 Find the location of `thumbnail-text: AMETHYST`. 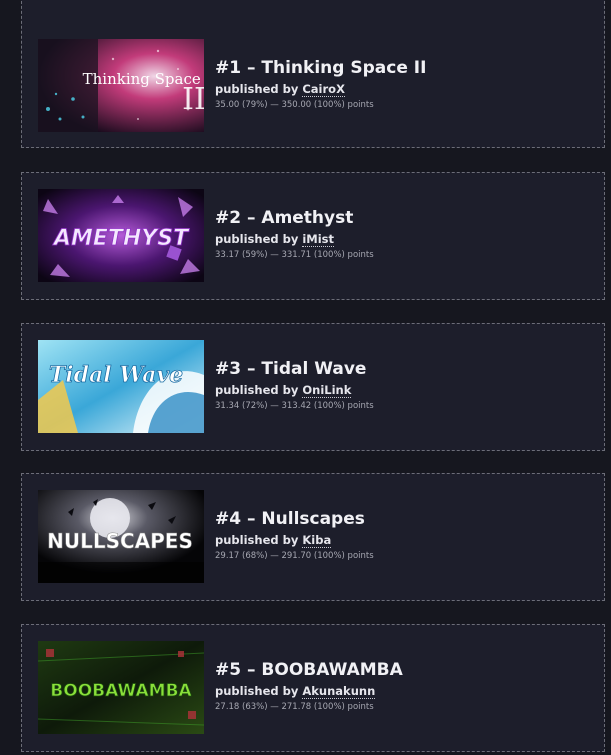

thumbnail-text: AMETHYST is located at coordinates (121, 238).